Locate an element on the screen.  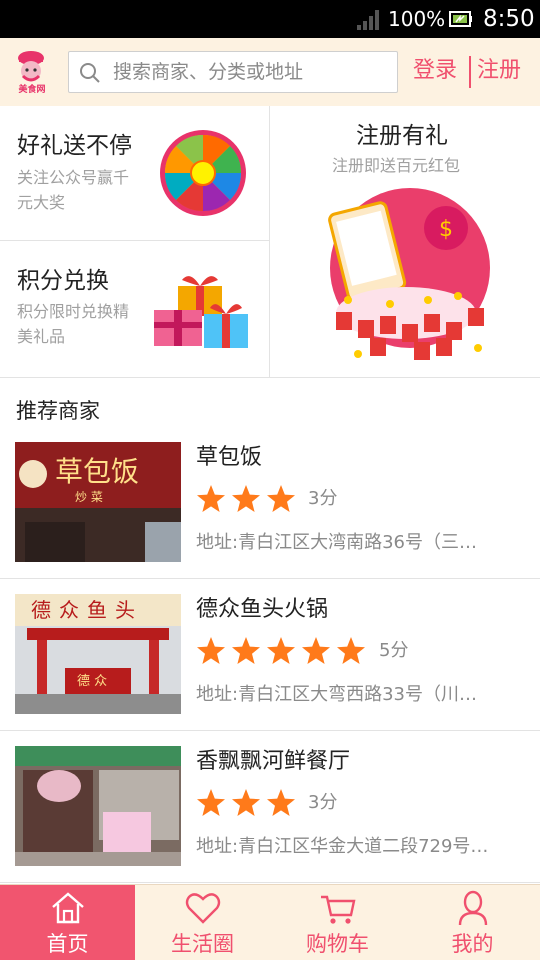
tab-mine: 我的 is located at coordinates (472, 922).